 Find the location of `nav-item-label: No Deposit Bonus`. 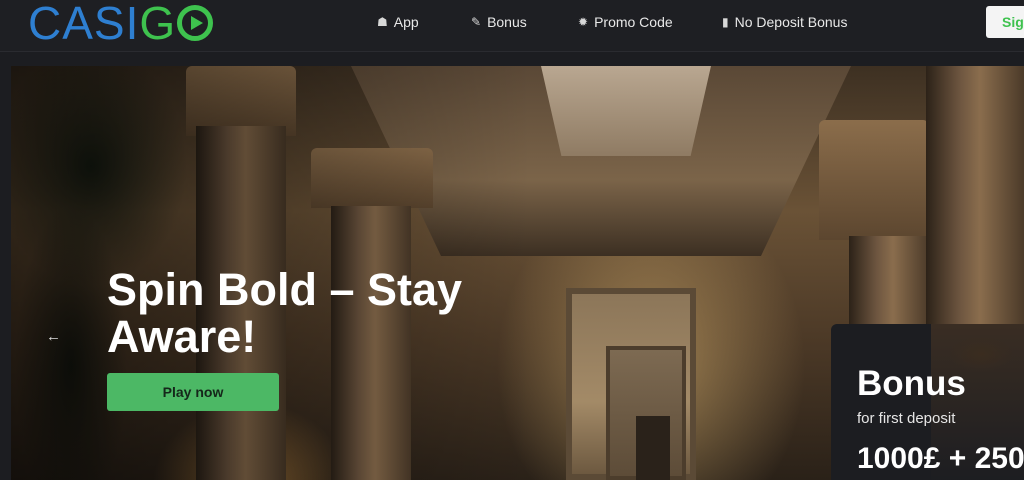

nav-item-label: No Deposit Bonus is located at coordinates (791, 22).